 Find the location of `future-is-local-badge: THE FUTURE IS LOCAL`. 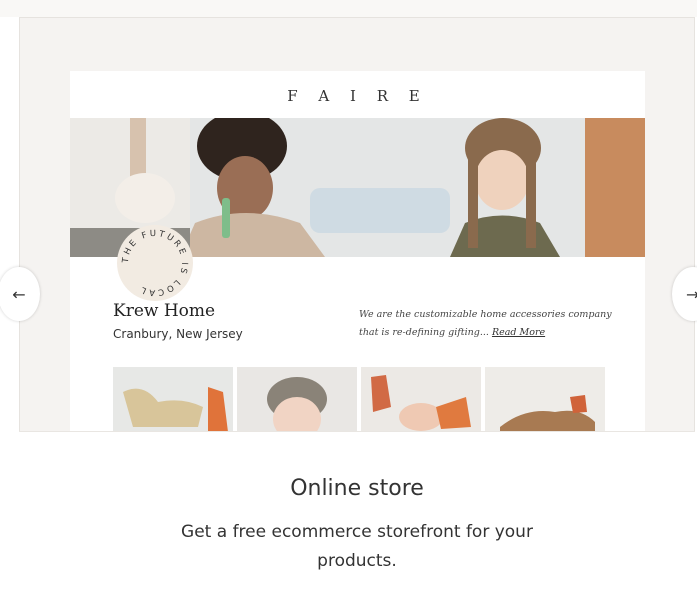

future-is-local-badge: THE FUTURE IS LOCAL is located at coordinates (155, 263).